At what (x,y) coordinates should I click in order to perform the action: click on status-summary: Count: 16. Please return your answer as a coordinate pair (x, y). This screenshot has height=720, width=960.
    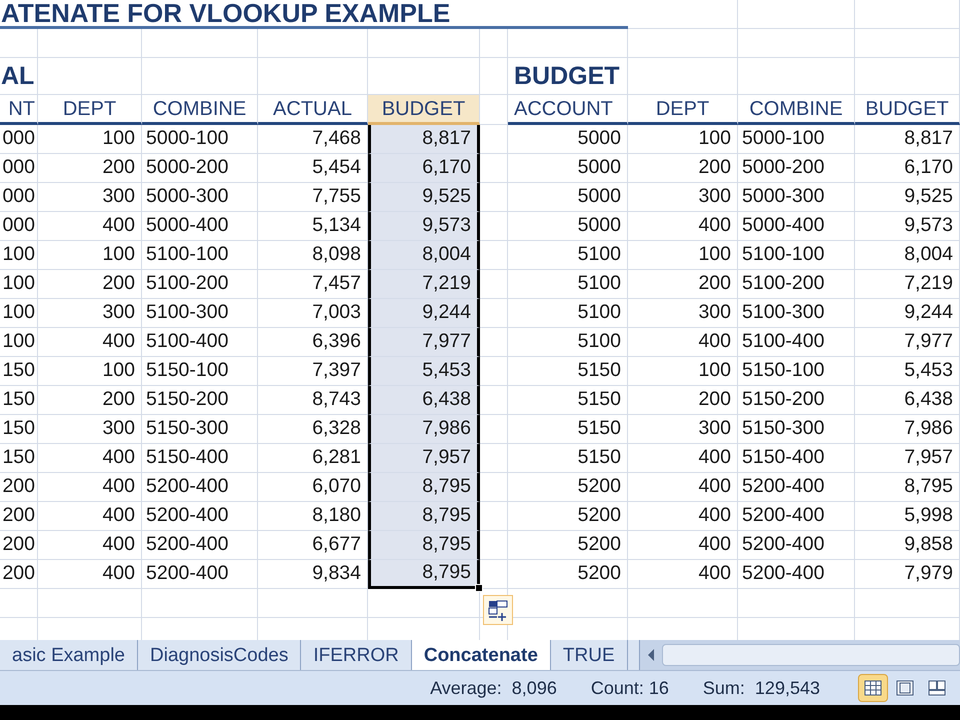
    Looking at the image, I should click on (629, 688).